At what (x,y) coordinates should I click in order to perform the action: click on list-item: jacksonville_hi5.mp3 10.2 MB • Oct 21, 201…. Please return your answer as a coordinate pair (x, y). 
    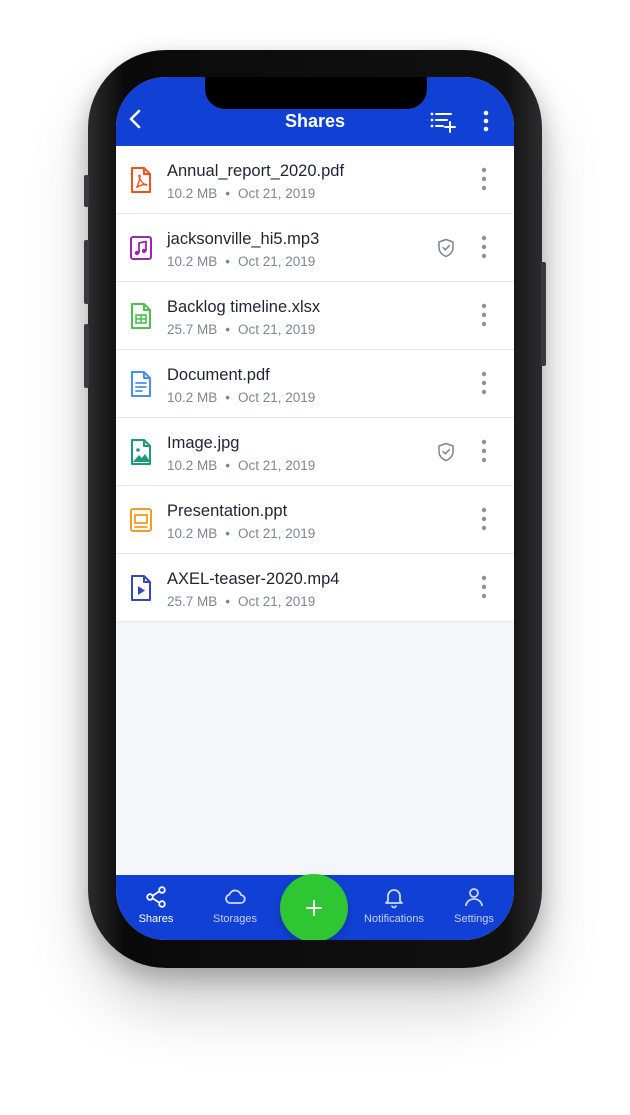
    Looking at the image, I should click on (315, 248).